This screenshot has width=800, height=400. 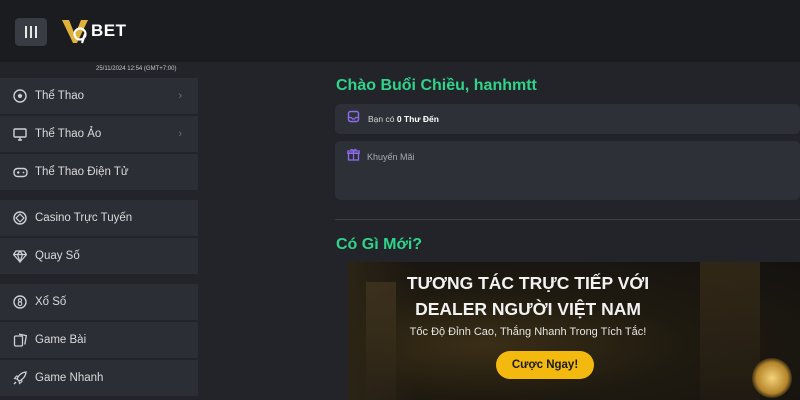 What do you see at coordinates (353, 157) in the screenshot?
I see `gift-icon` at bounding box center [353, 157].